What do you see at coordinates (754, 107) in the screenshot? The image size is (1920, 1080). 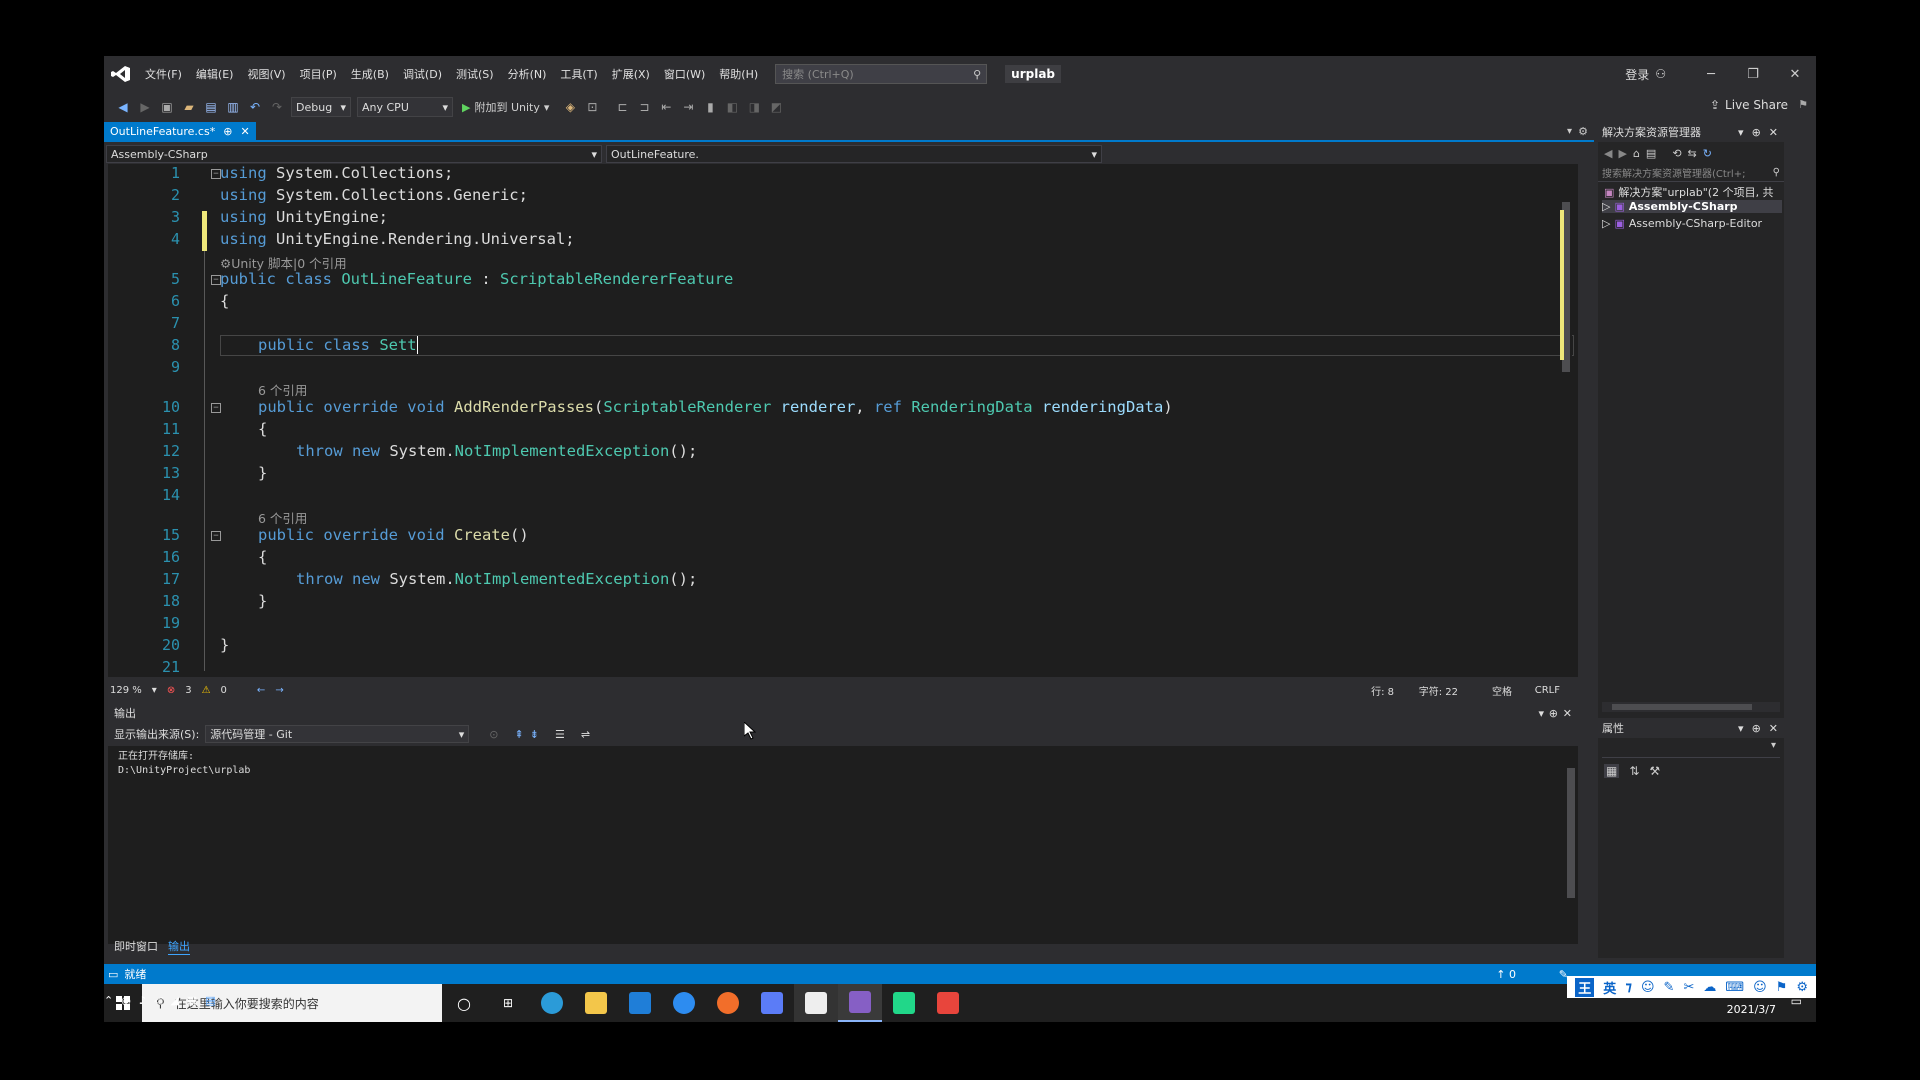 I see `next-bookmark-icon: ◨` at bounding box center [754, 107].